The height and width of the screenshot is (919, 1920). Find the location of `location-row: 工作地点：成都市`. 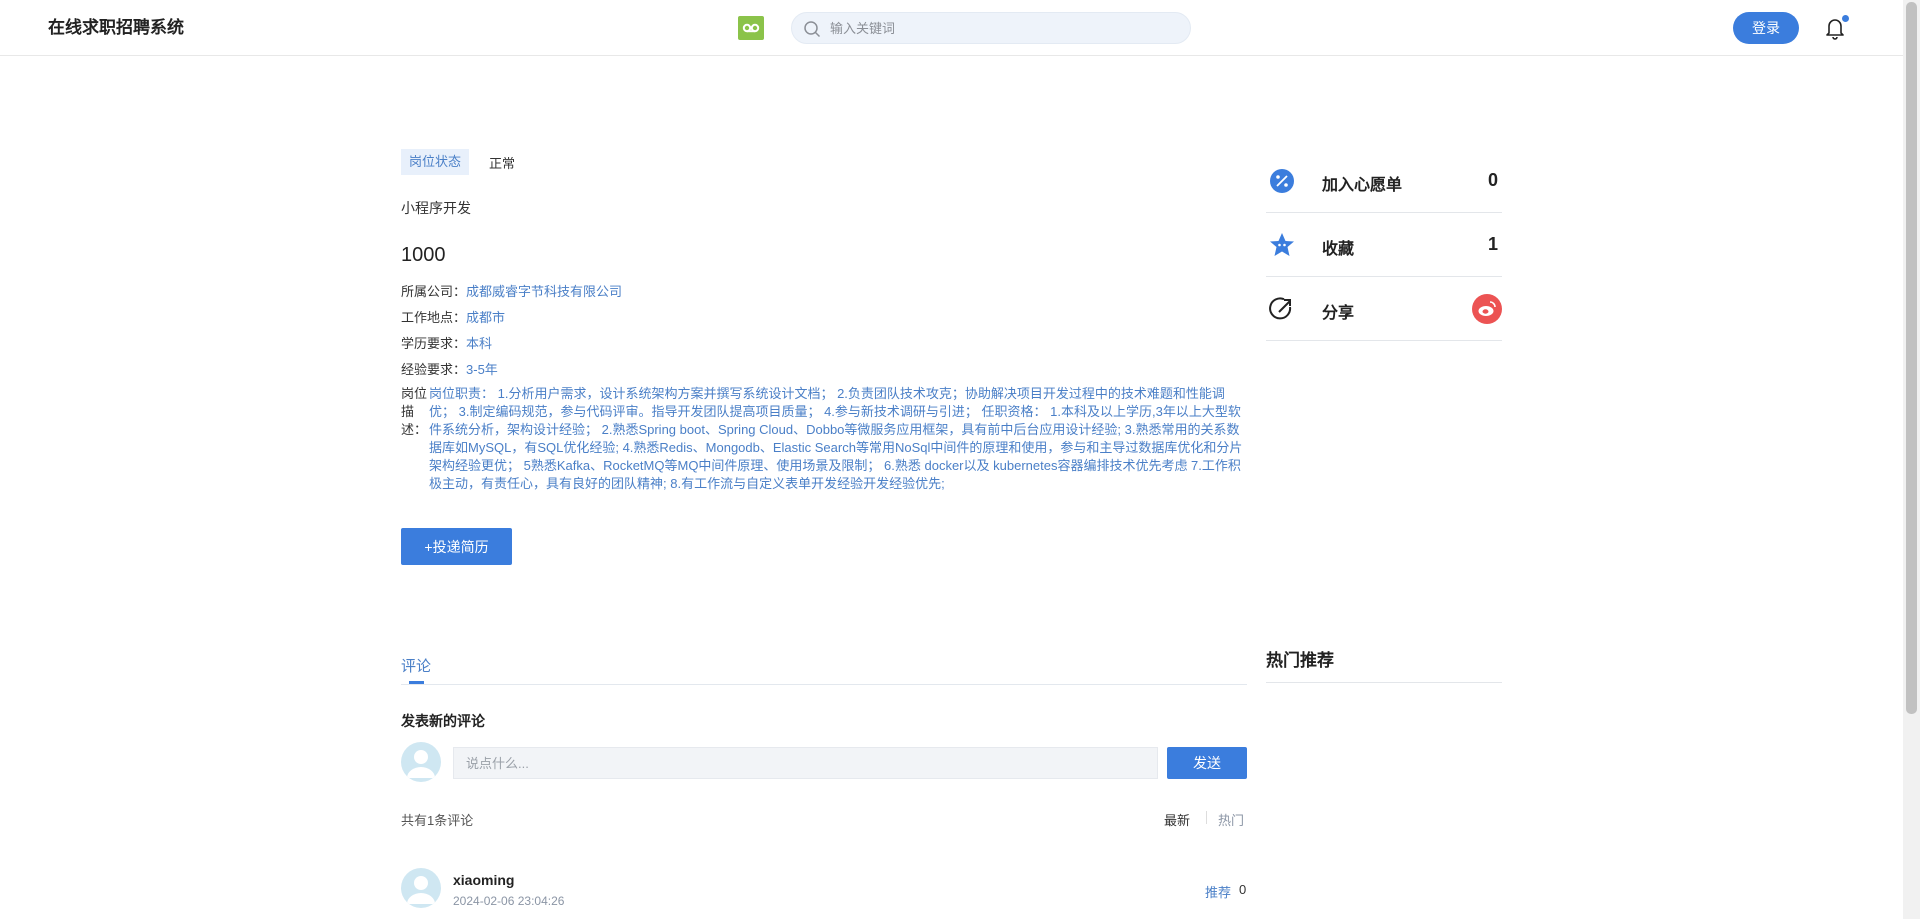

location-row: 工作地点：成都市 is located at coordinates (453, 316).